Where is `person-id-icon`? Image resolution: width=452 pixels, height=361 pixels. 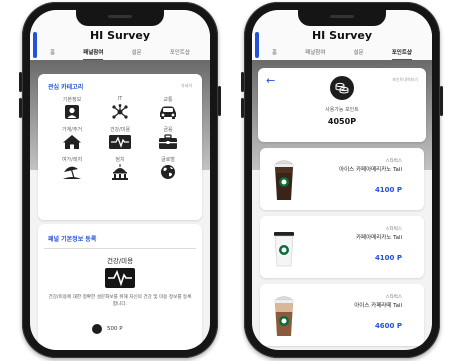
person-id-icon is located at coordinates (72, 112).